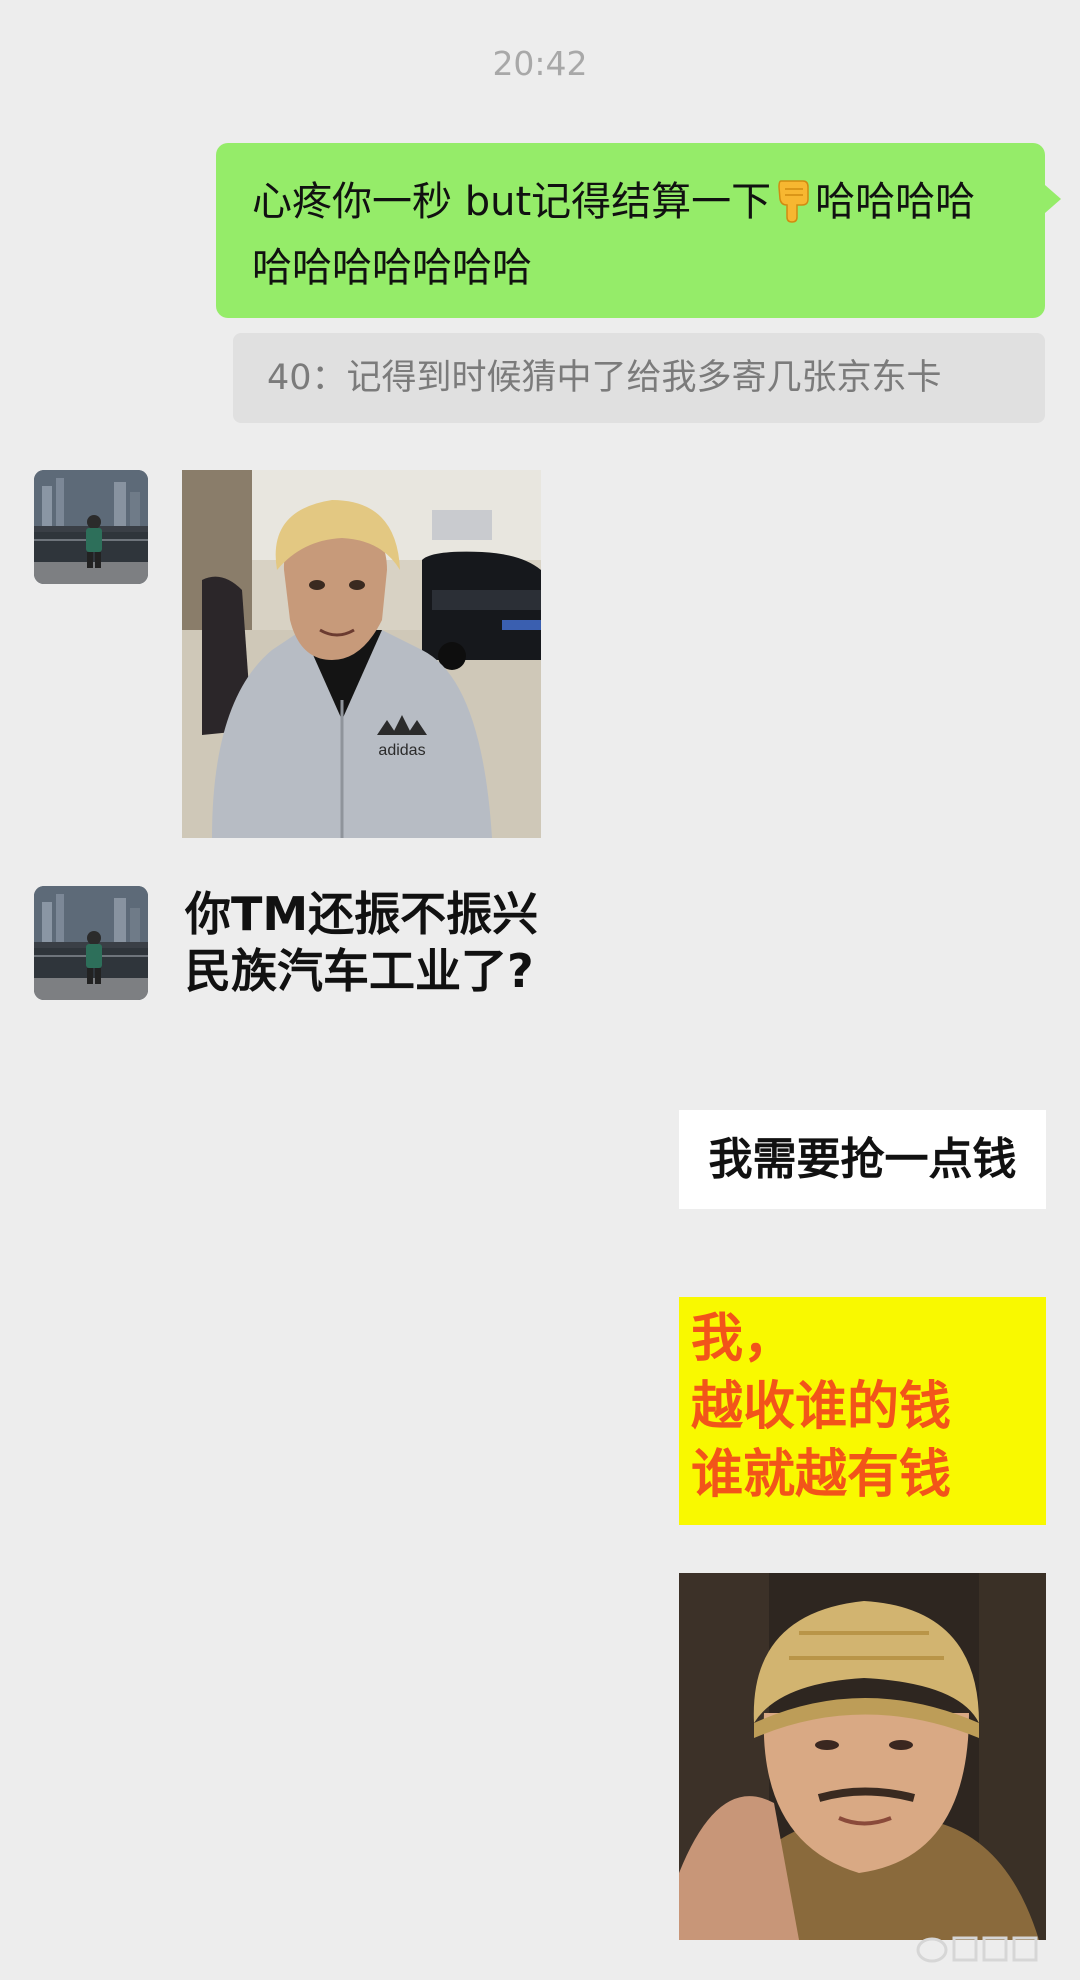 This screenshot has height=1980, width=1080. I want to click on outgoing-message-bubble: 心疼你一秒 but记得结算一下 哈哈哈哈哈哈哈哈哈哈哈, so click(638, 230).